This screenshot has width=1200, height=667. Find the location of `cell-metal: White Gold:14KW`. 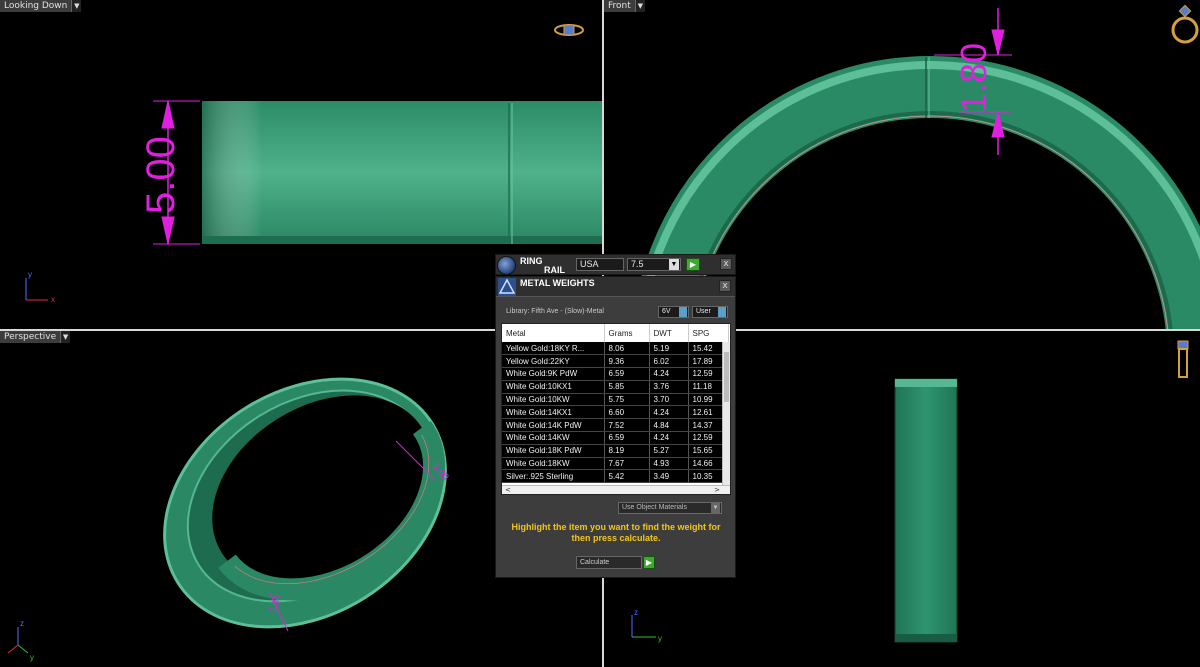

cell-metal: White Gold:14KW is located at coordinates (553, 438).